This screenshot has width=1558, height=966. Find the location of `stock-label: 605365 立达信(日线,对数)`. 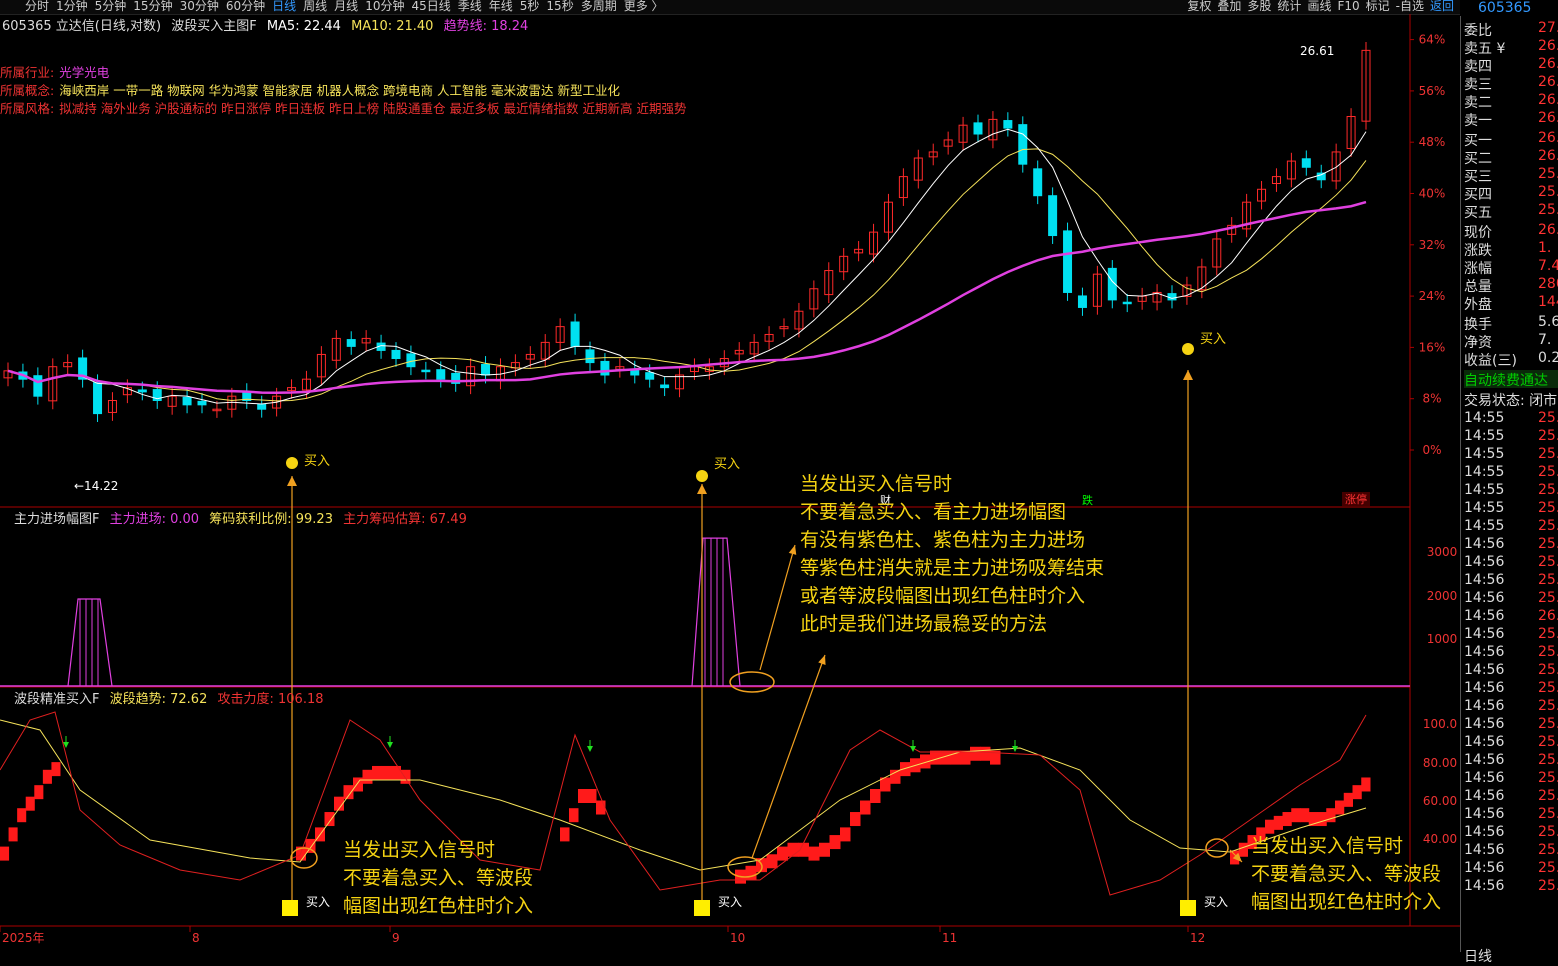

stock-label: 605365 立达信(日线,对数) is located at coordinates (82, 26).